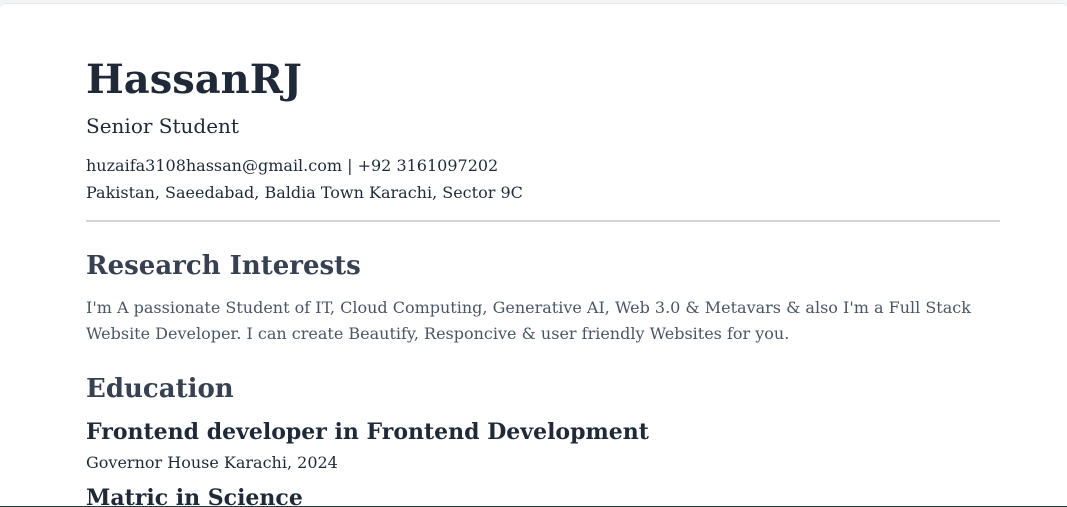 The image size is (1067, 507). I want to click on education-heading: Education, so click(160, 389).